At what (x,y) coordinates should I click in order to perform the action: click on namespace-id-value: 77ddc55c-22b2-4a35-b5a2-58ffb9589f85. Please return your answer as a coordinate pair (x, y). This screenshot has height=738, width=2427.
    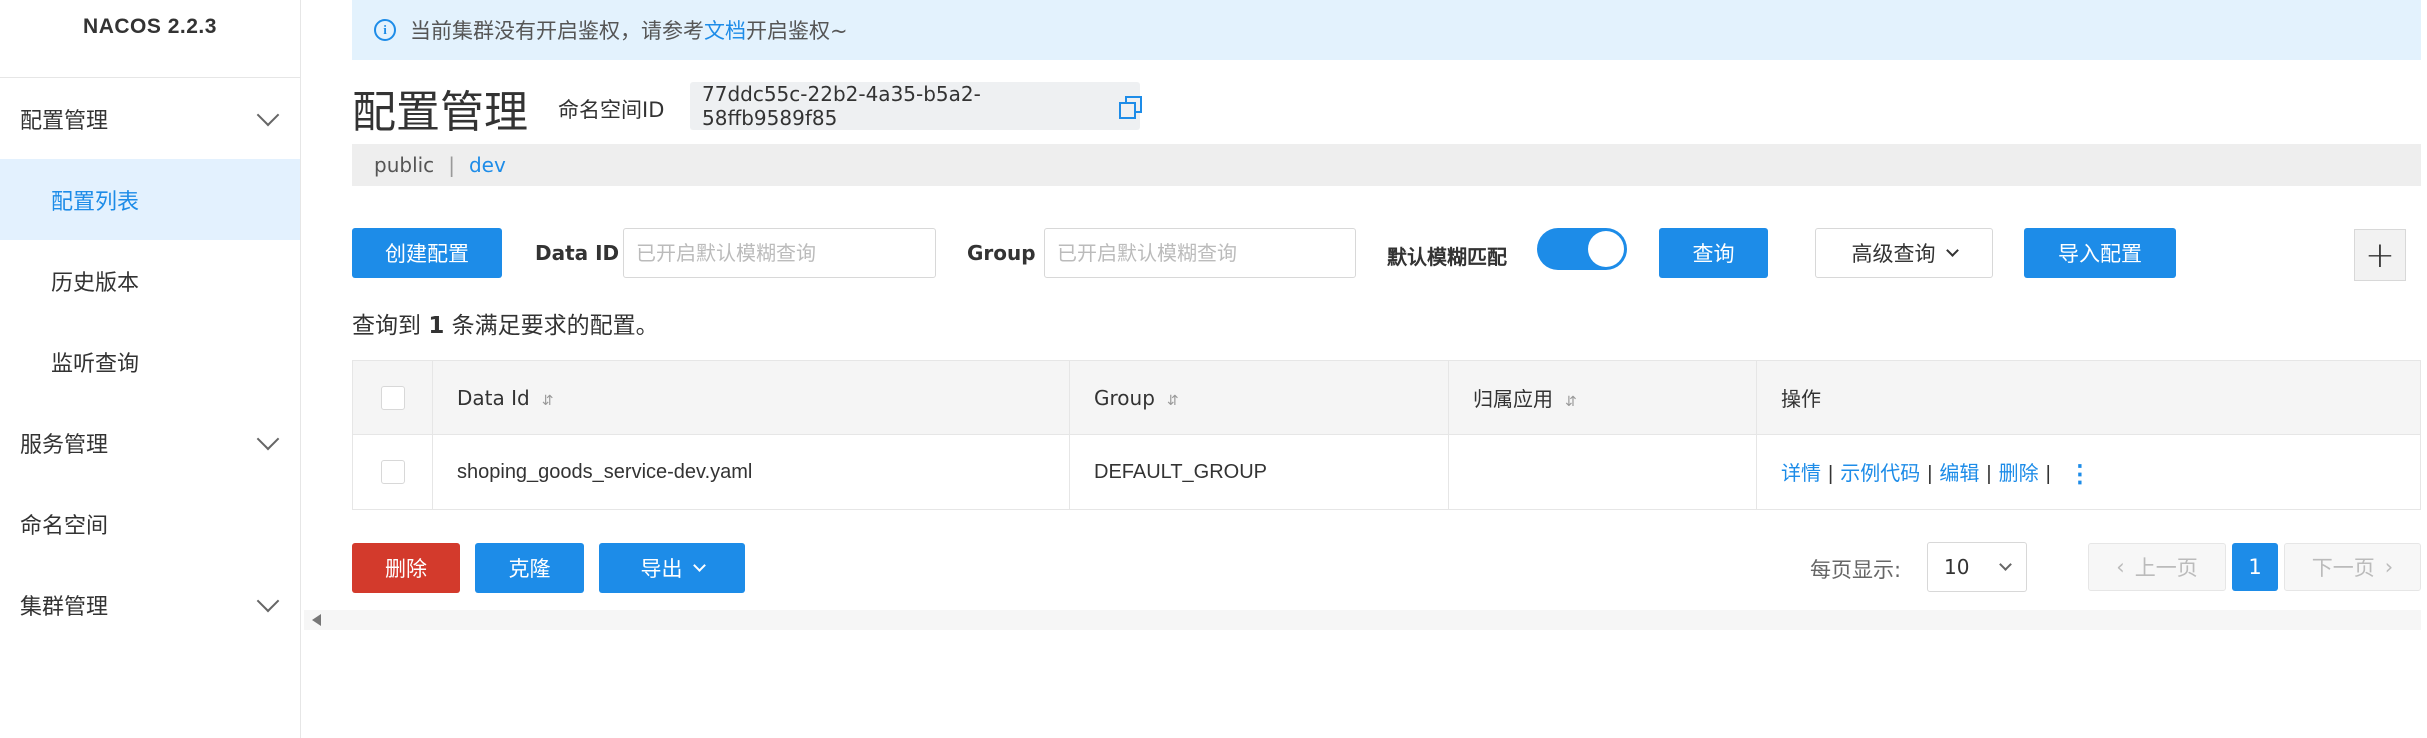
    Looking at the image, I should click on (841, 106).